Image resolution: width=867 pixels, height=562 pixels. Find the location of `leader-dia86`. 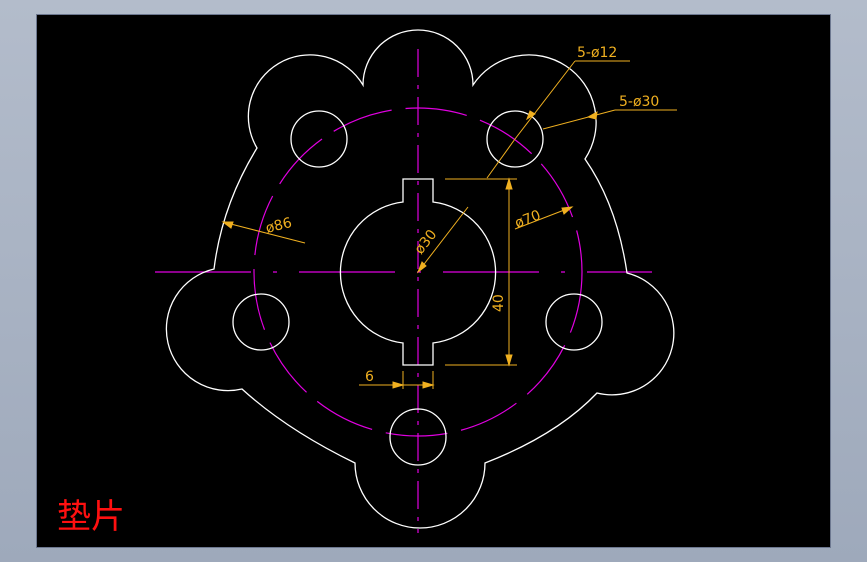

leader-dia86 is located at coordinates (264, 232).